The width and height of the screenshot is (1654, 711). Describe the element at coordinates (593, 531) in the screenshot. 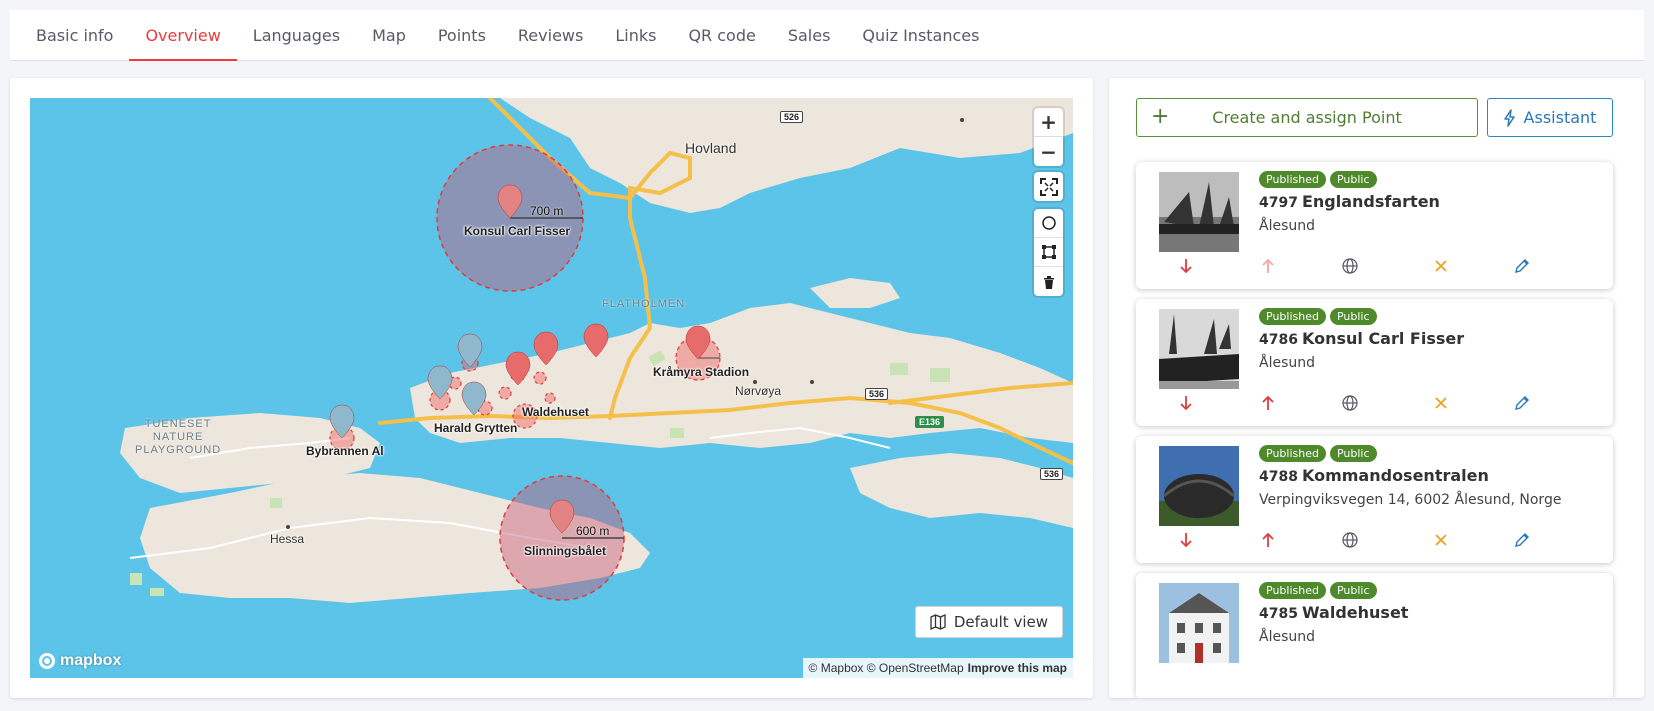

I see `scale-label-600: 600 m` at that location.